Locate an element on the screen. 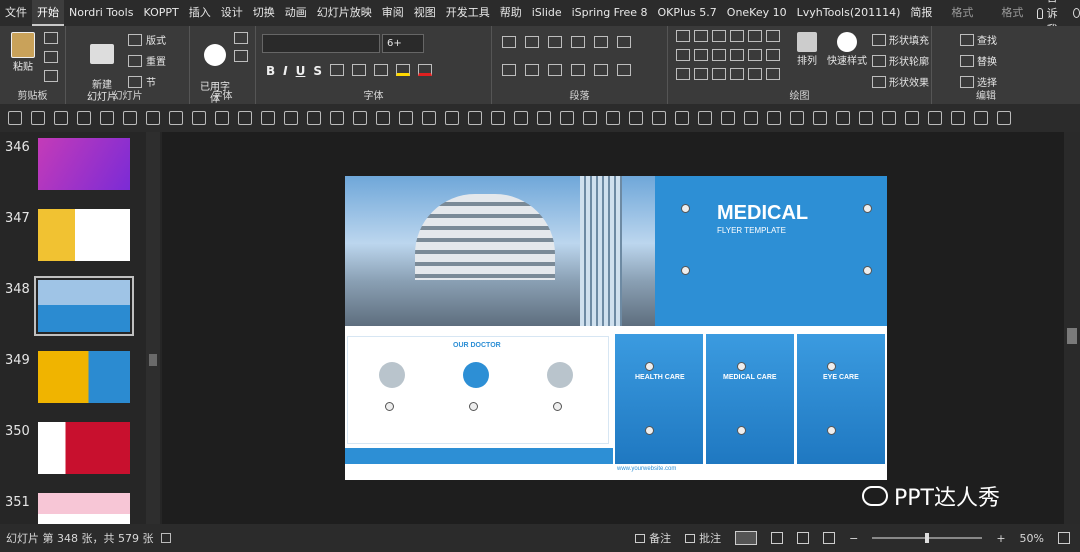 This screenshot has width=1080, height=552. font-color-icon is located at coordinates (425, 70).